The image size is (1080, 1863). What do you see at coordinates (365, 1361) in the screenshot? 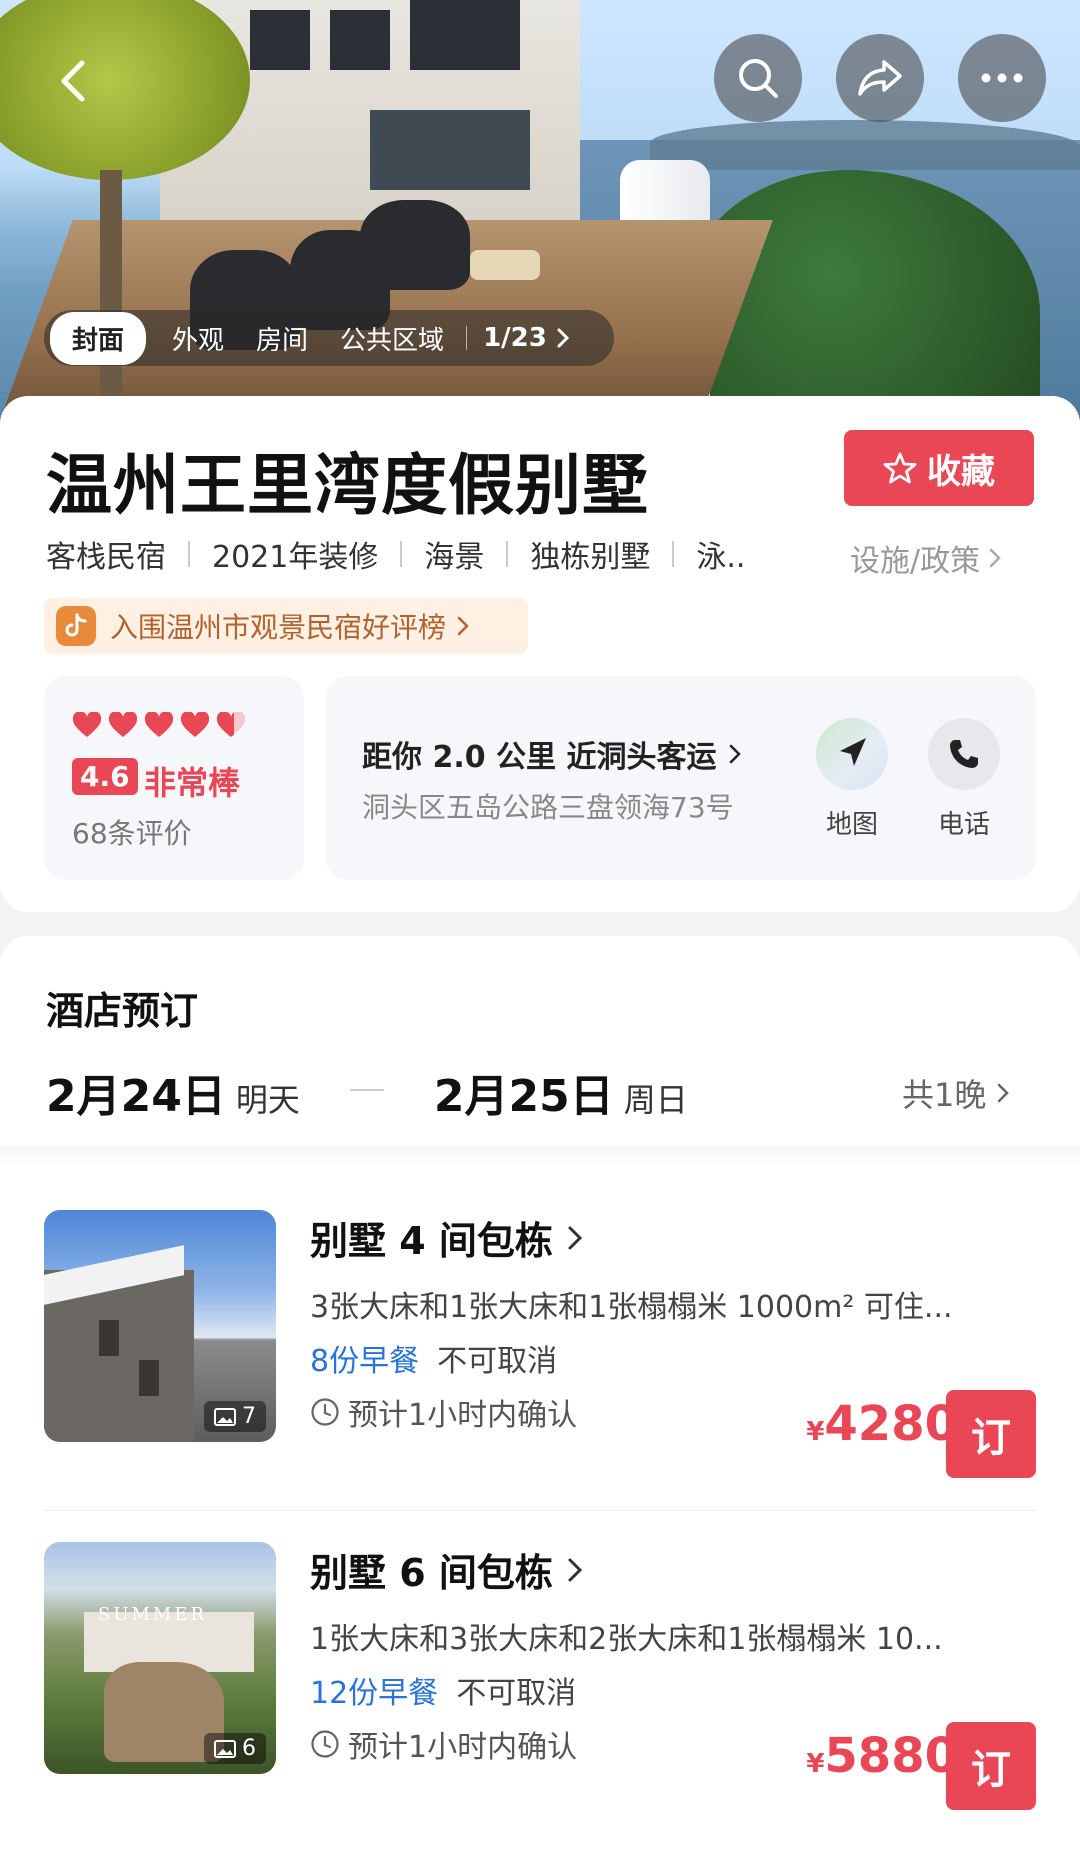
I see `breakfast-info: 8份早餐` at bounding box center [365, 1361].